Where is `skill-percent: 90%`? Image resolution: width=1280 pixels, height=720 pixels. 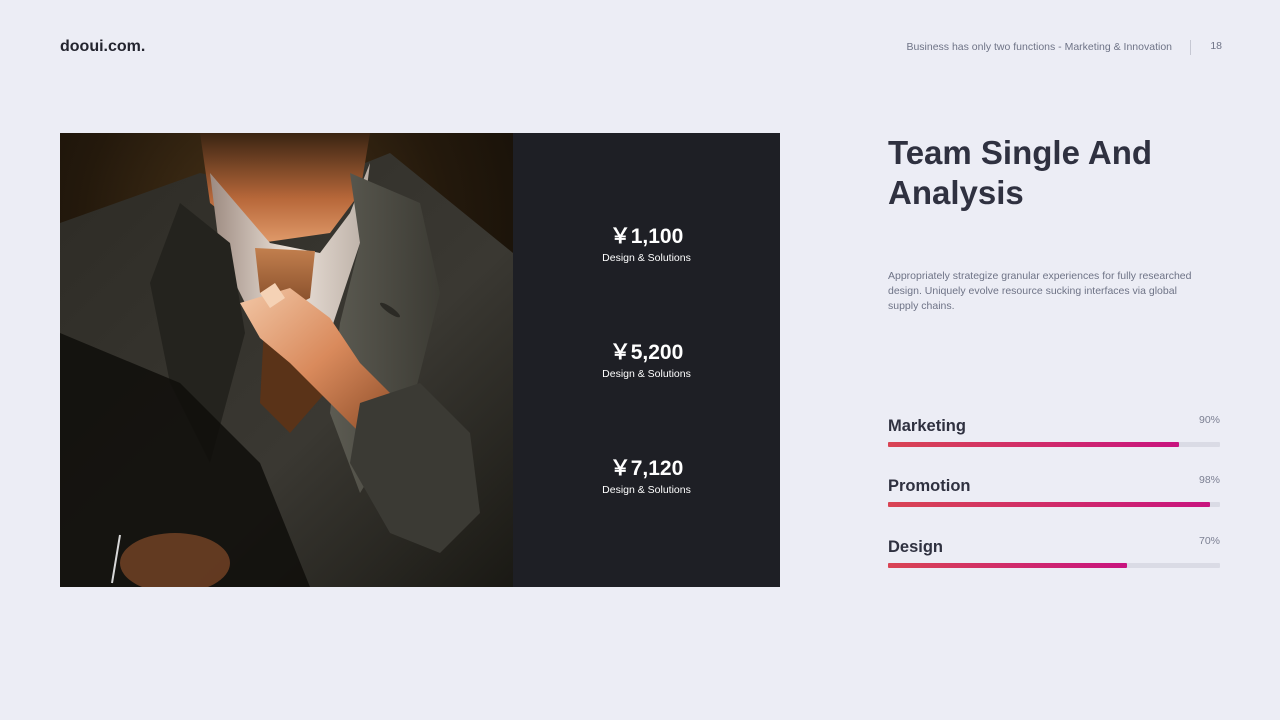 skill-percent: 90% is located at coordinates (1209, 420).